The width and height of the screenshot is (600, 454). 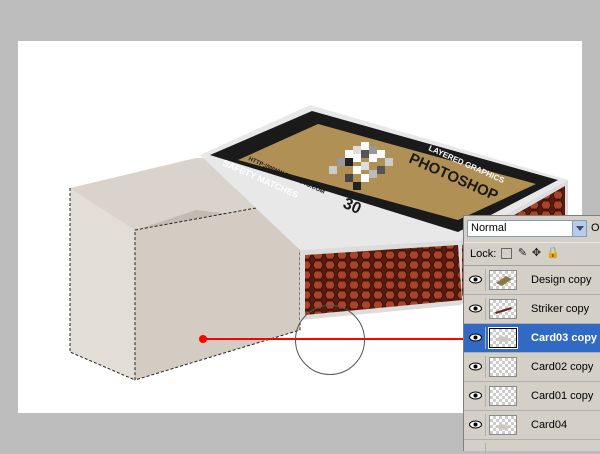 I want to click on layer-row-card03-copy: Card03 copy, so click(x=532, y=338).